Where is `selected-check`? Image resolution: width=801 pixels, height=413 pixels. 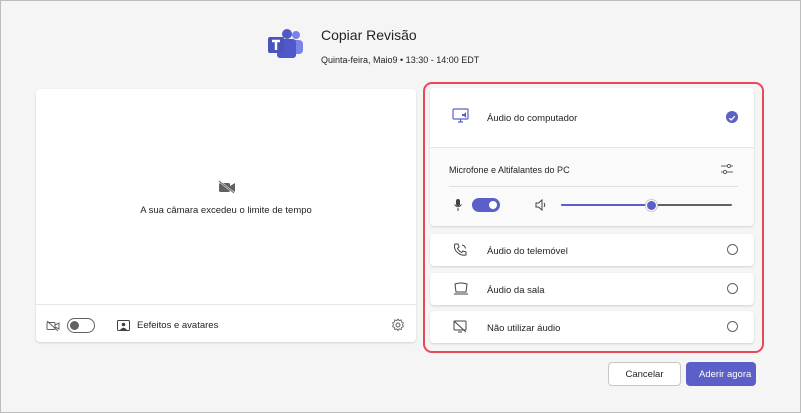
selected-check is located at coordinates (732, 117).